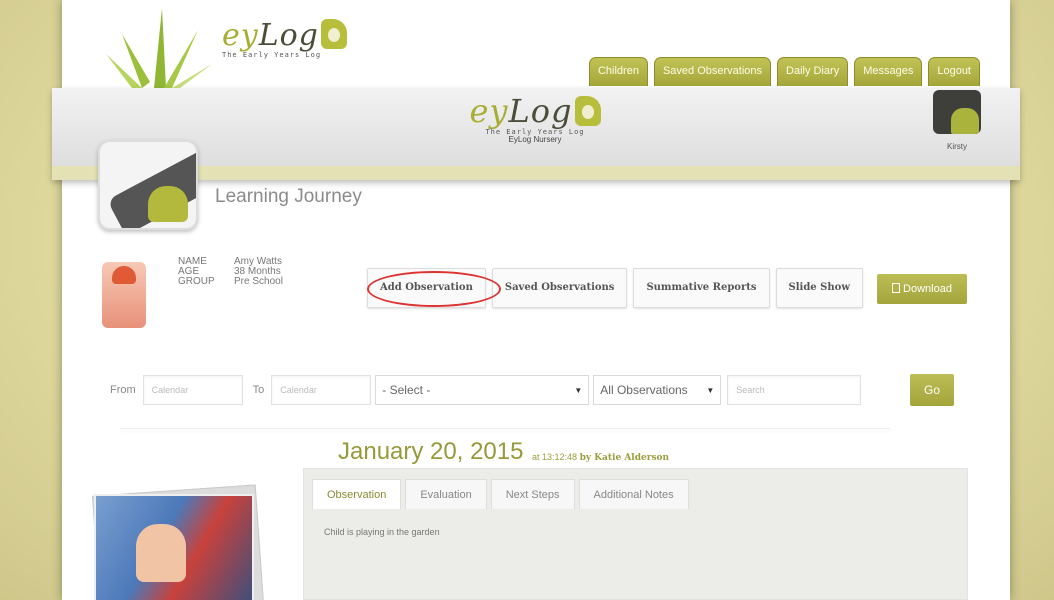 This screenshot has width=1054, height=600. What do you see at coordinates (431, 451) in the screenshot?
I see `entry-date: January 20, 2015` at bounding box center [431, 451].